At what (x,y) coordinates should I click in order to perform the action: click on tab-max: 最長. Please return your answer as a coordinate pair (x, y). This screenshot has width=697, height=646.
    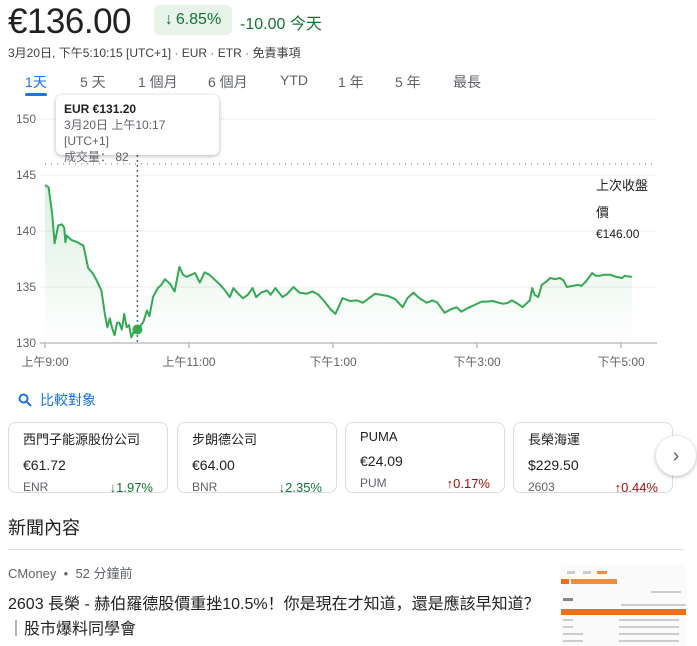
    Looking at the image, I should click on (467, 82).